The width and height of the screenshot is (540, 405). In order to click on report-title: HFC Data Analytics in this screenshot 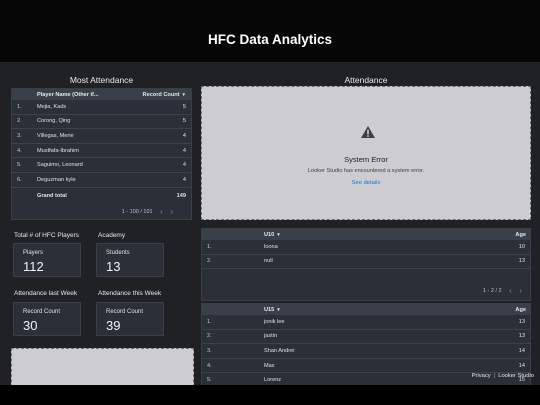, I will do `click(270, 39)`.